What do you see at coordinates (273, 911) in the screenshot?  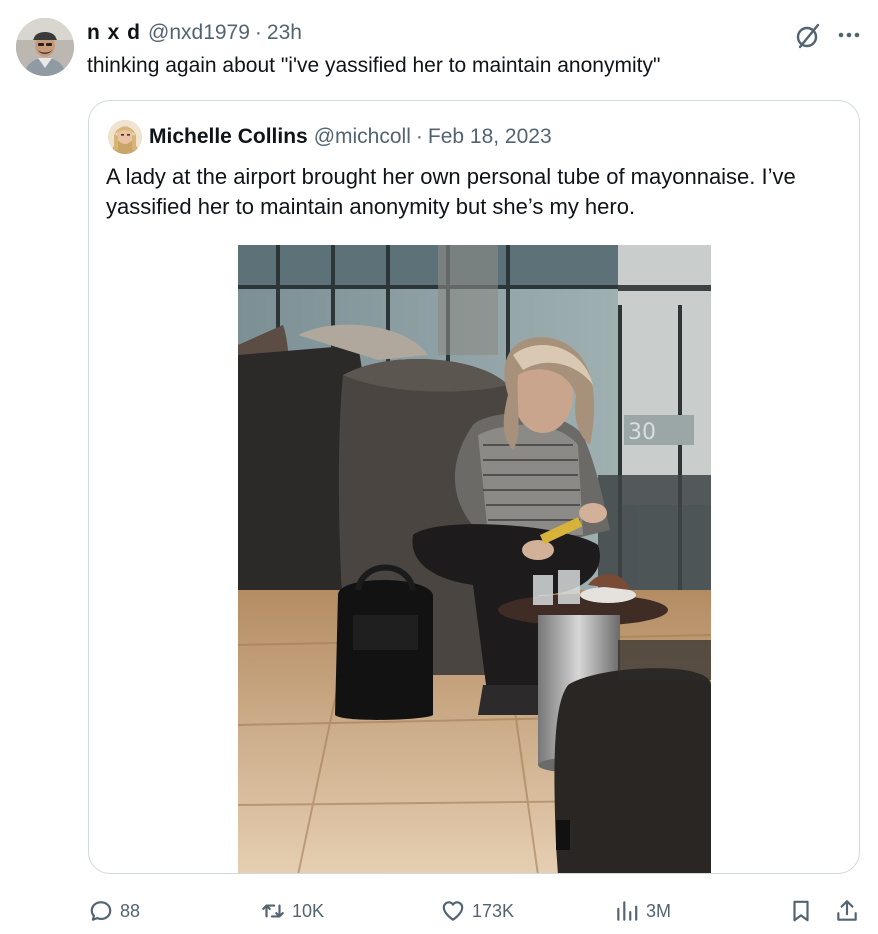 I see `repost-icon` at bounding box center [273, 911].